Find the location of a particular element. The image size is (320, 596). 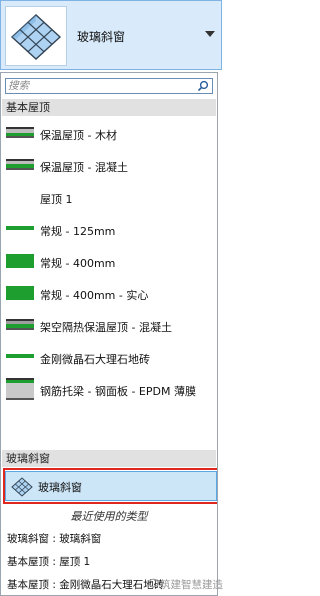

recent-item: 玻璃斜窗 is located at coordinates (54, 538).